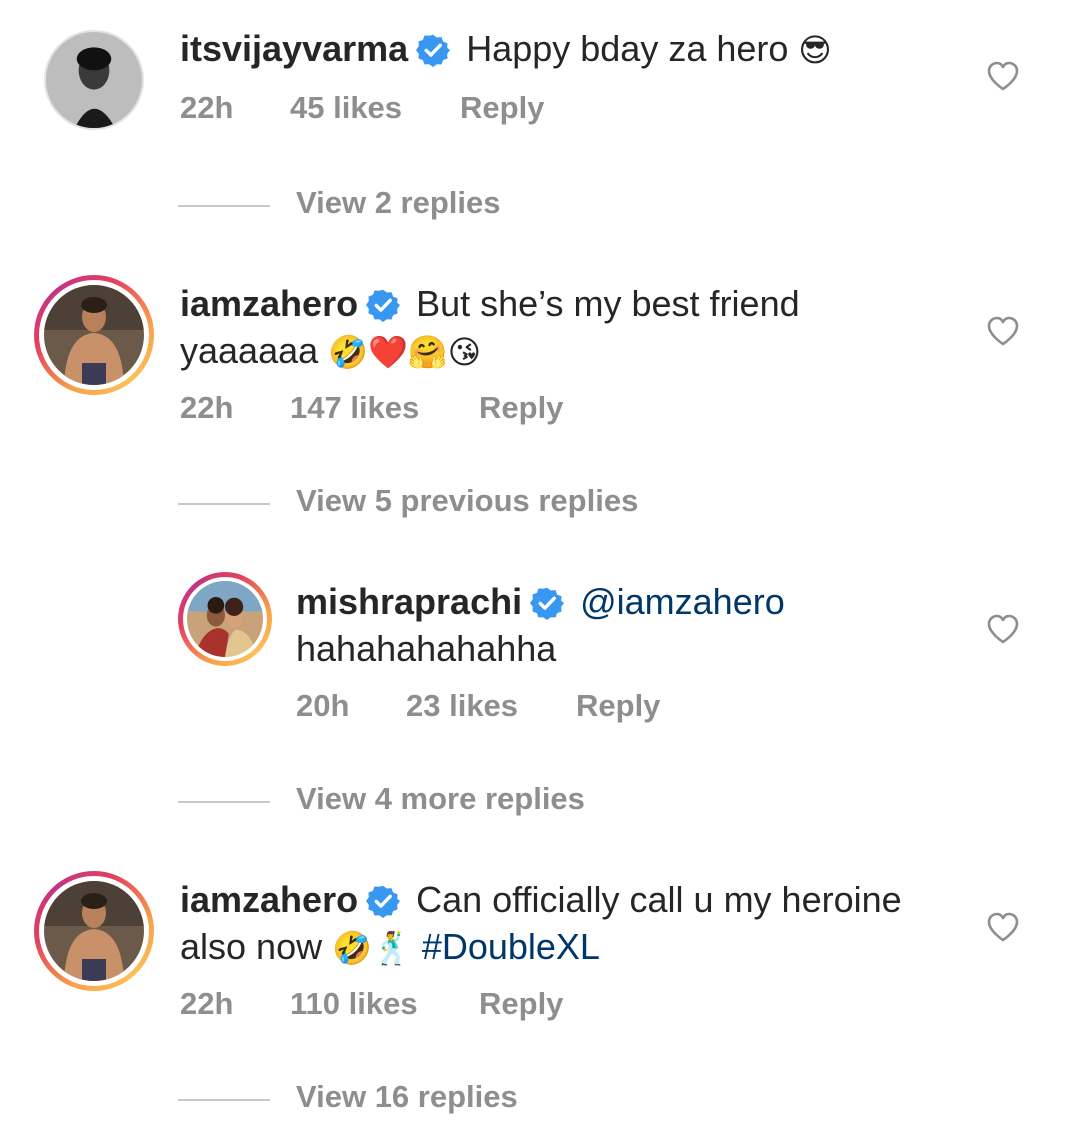 The image size is (1080, 1143). I want to click on comment-username: itsvijayvarma, so click(294, 48).